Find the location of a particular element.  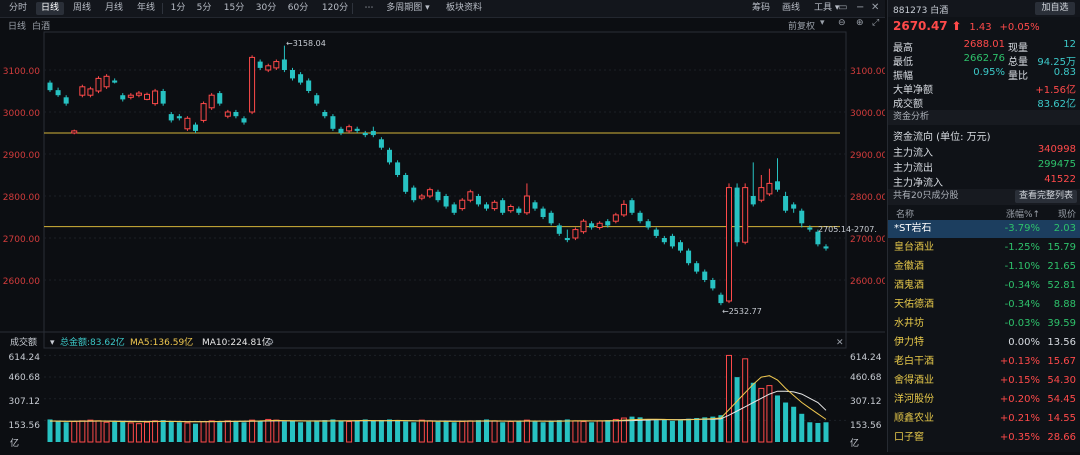

close-icon: ✕ is located at coordinates (875, 7).